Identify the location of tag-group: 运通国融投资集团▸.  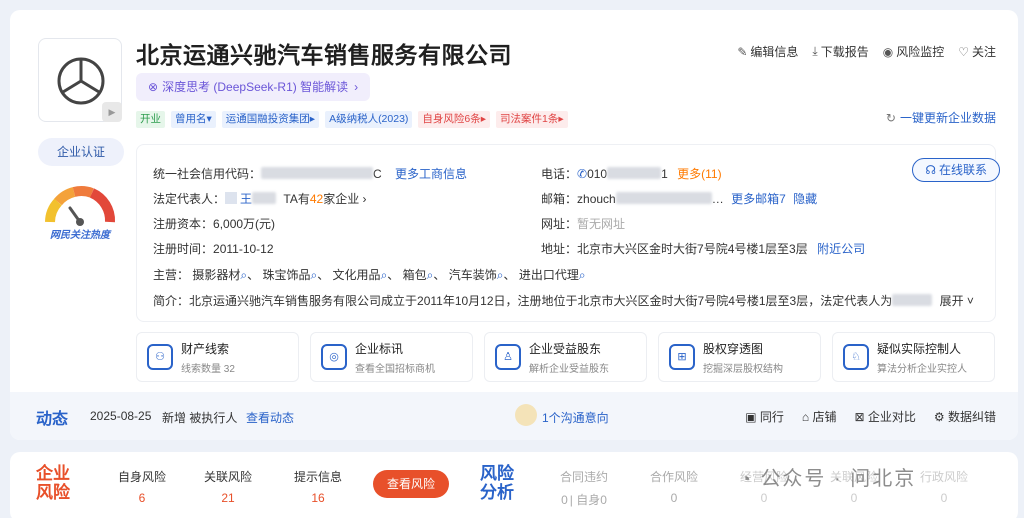
(270, 119).